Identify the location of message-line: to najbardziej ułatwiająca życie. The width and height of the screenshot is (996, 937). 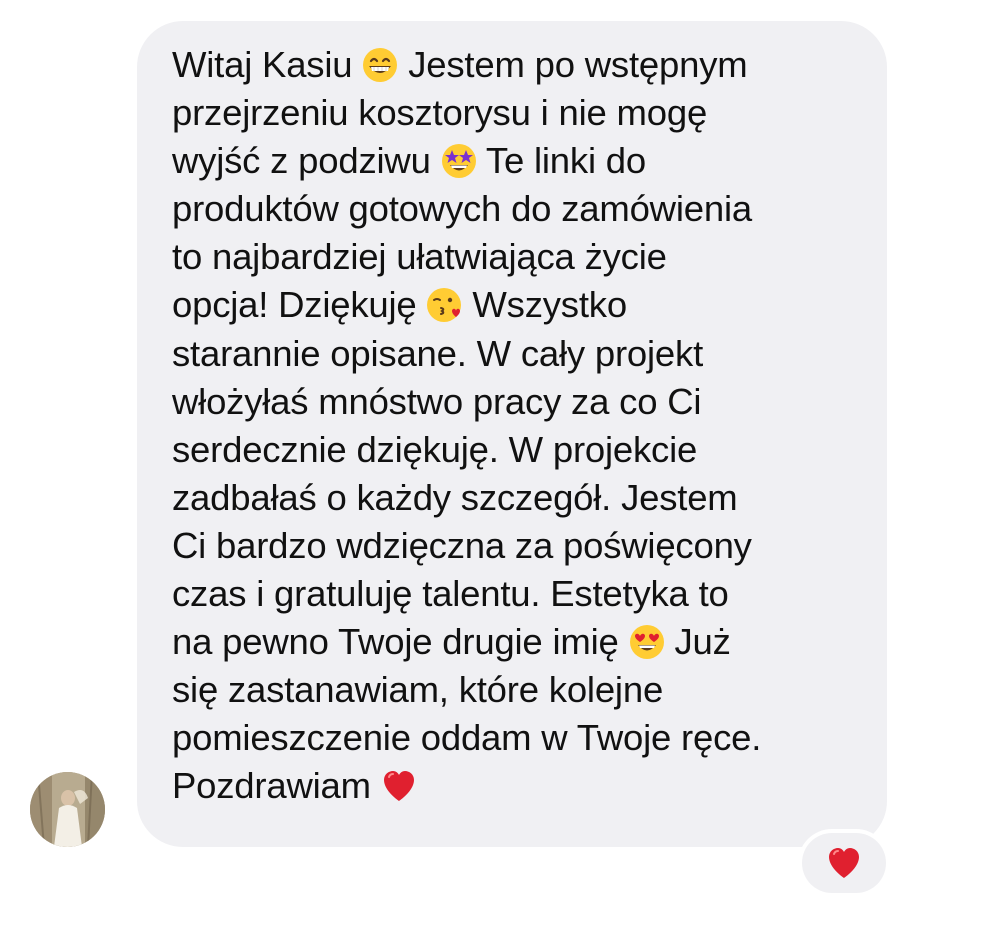
(514, 257).